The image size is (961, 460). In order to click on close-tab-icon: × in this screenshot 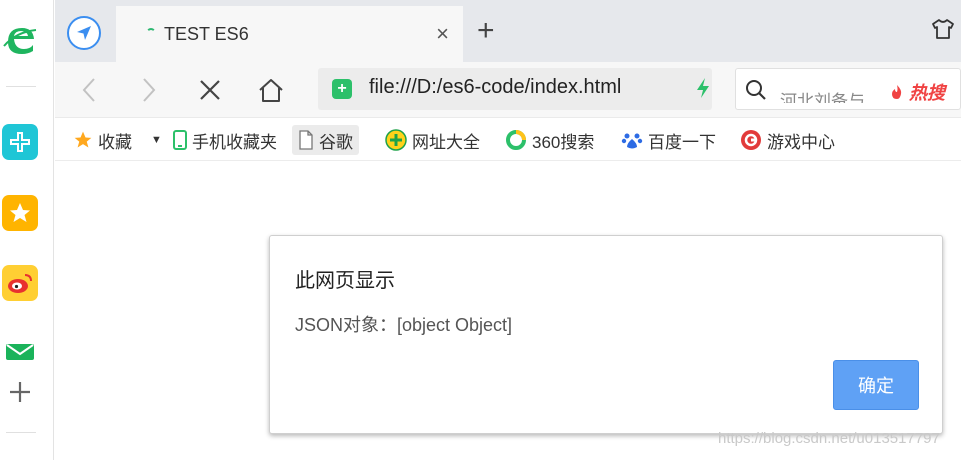, I will do `click(442, 34)`.